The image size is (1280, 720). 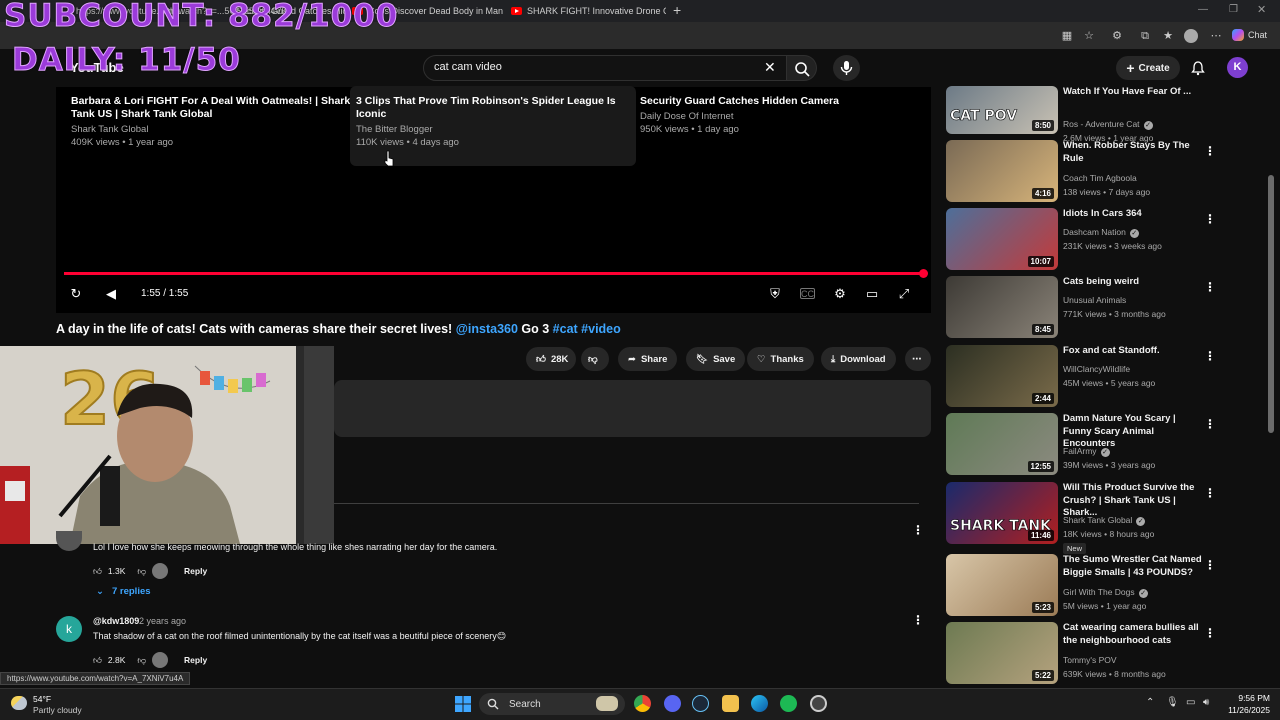 What do you see at coordinates (904, 294) in the screenshot?
I see `fullscreen-icon: ⤢` at bounding box center [904, 294].